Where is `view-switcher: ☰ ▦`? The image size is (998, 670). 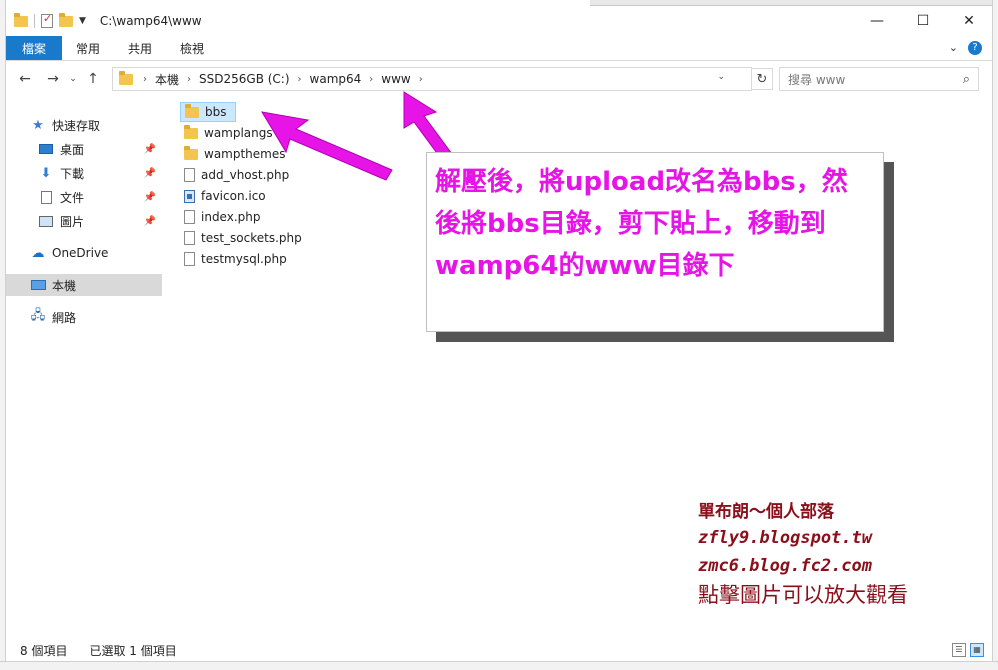
view-switcher: ☰ ▦ is located at coordinates (968, 650).